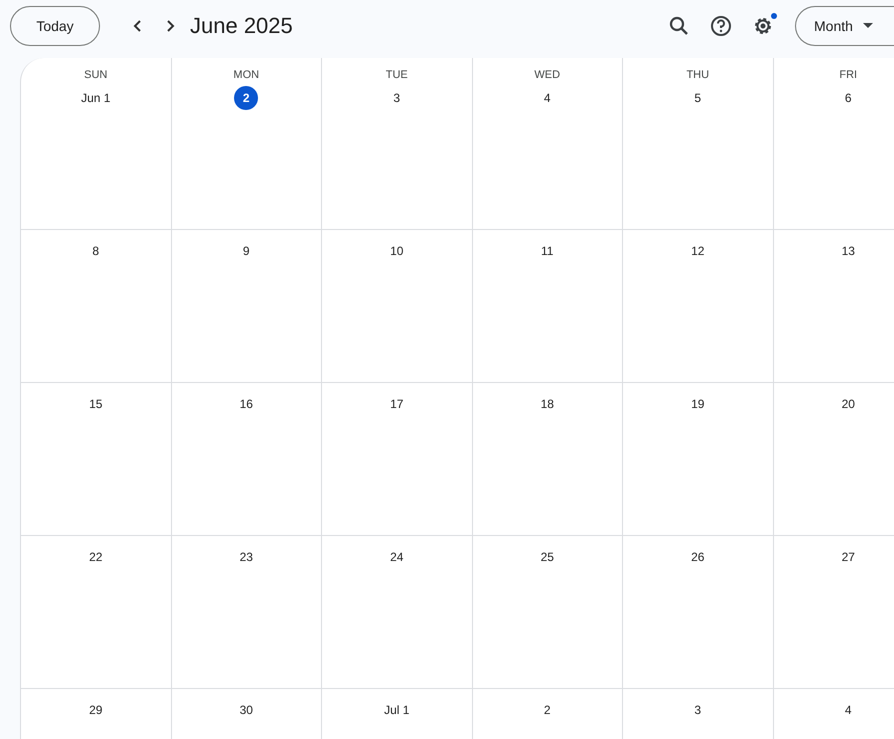  What do you see at coordinates (96, 557) in the screenshot?
I see `date-label: 22` at bounding box center [96, 557].